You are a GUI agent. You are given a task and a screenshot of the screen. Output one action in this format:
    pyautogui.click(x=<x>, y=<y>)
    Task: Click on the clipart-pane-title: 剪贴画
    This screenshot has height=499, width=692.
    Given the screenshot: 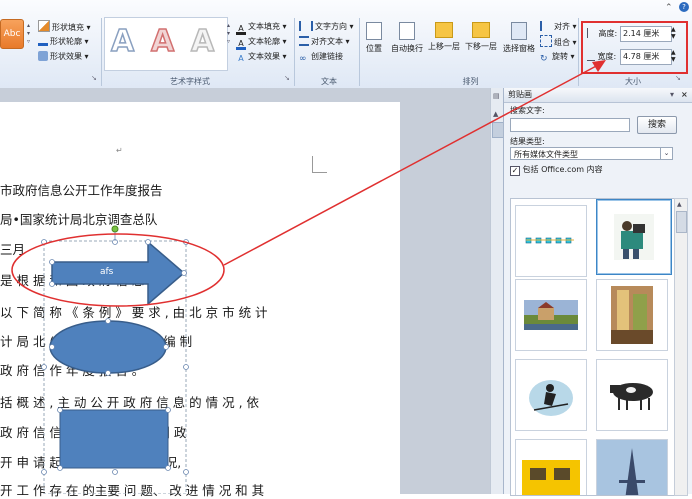 What is the action you would take?
    pyautogui.click(x=520, y=94)
    